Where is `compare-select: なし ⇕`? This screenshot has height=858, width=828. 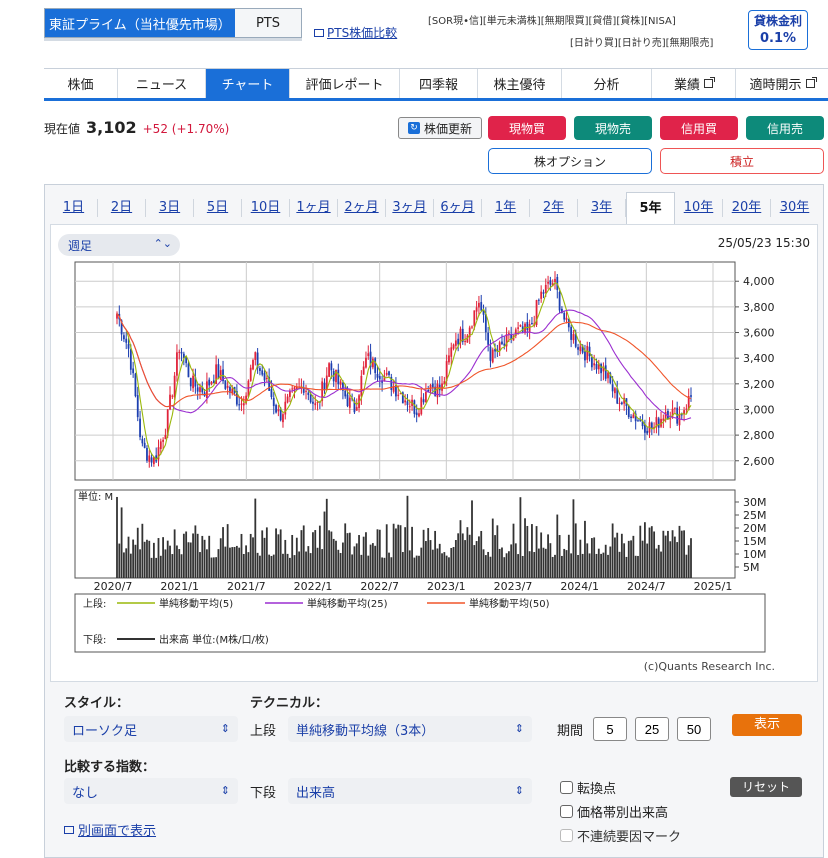 compare-select: なし ⇕ is located at coordinates (151, 791).